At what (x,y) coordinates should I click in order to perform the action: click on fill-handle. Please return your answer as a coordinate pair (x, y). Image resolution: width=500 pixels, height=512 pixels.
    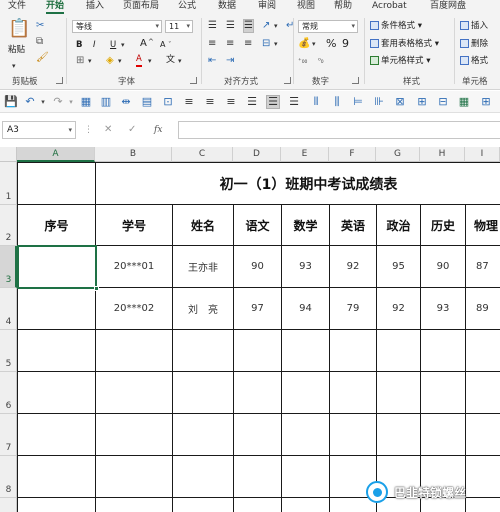
    Looking at the image, I should click on (96, 288).